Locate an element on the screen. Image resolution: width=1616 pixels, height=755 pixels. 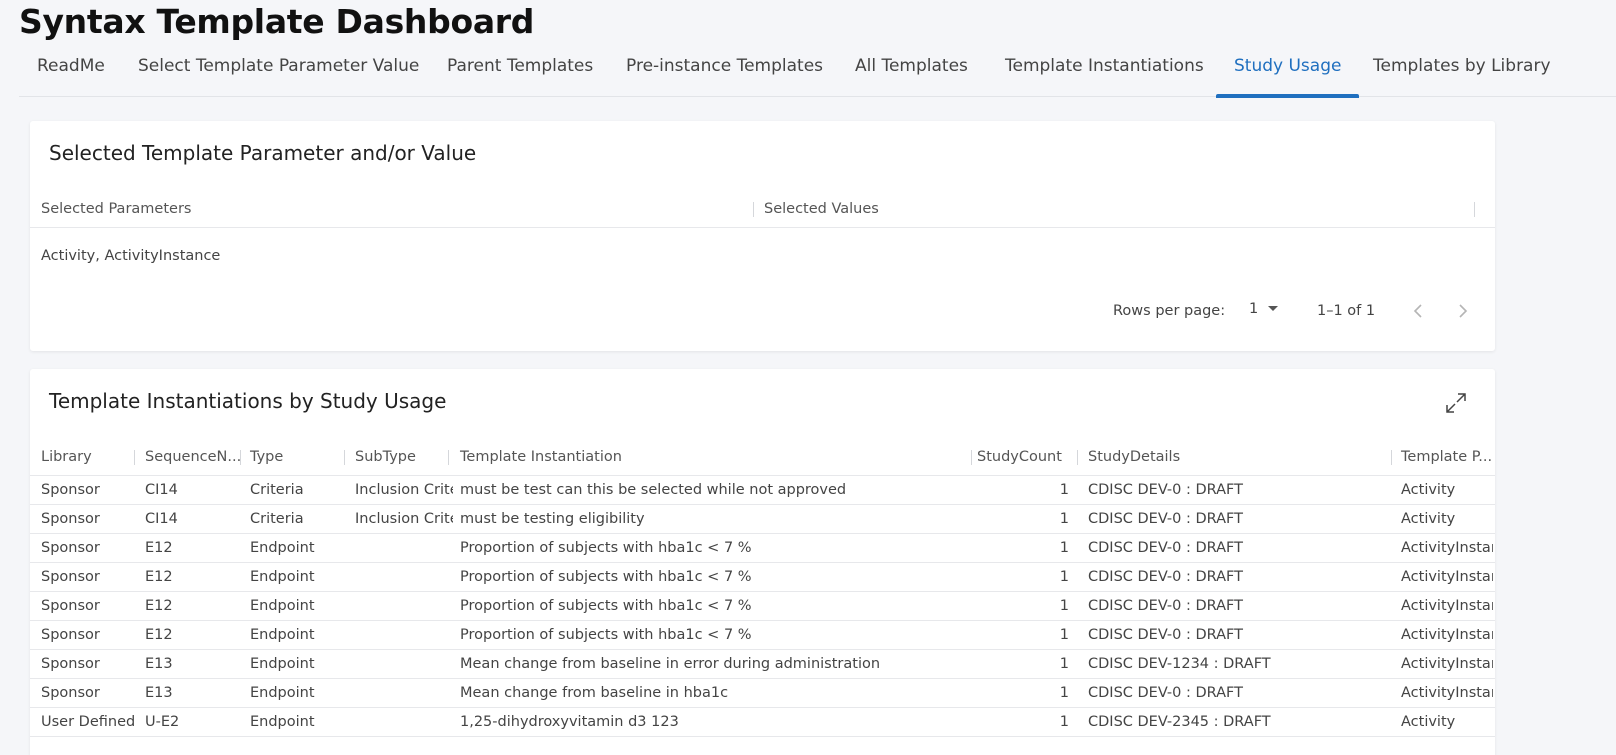
tab-select-template-parameter-value: Select Template Parameter Value is located at coordinates (278, 72).